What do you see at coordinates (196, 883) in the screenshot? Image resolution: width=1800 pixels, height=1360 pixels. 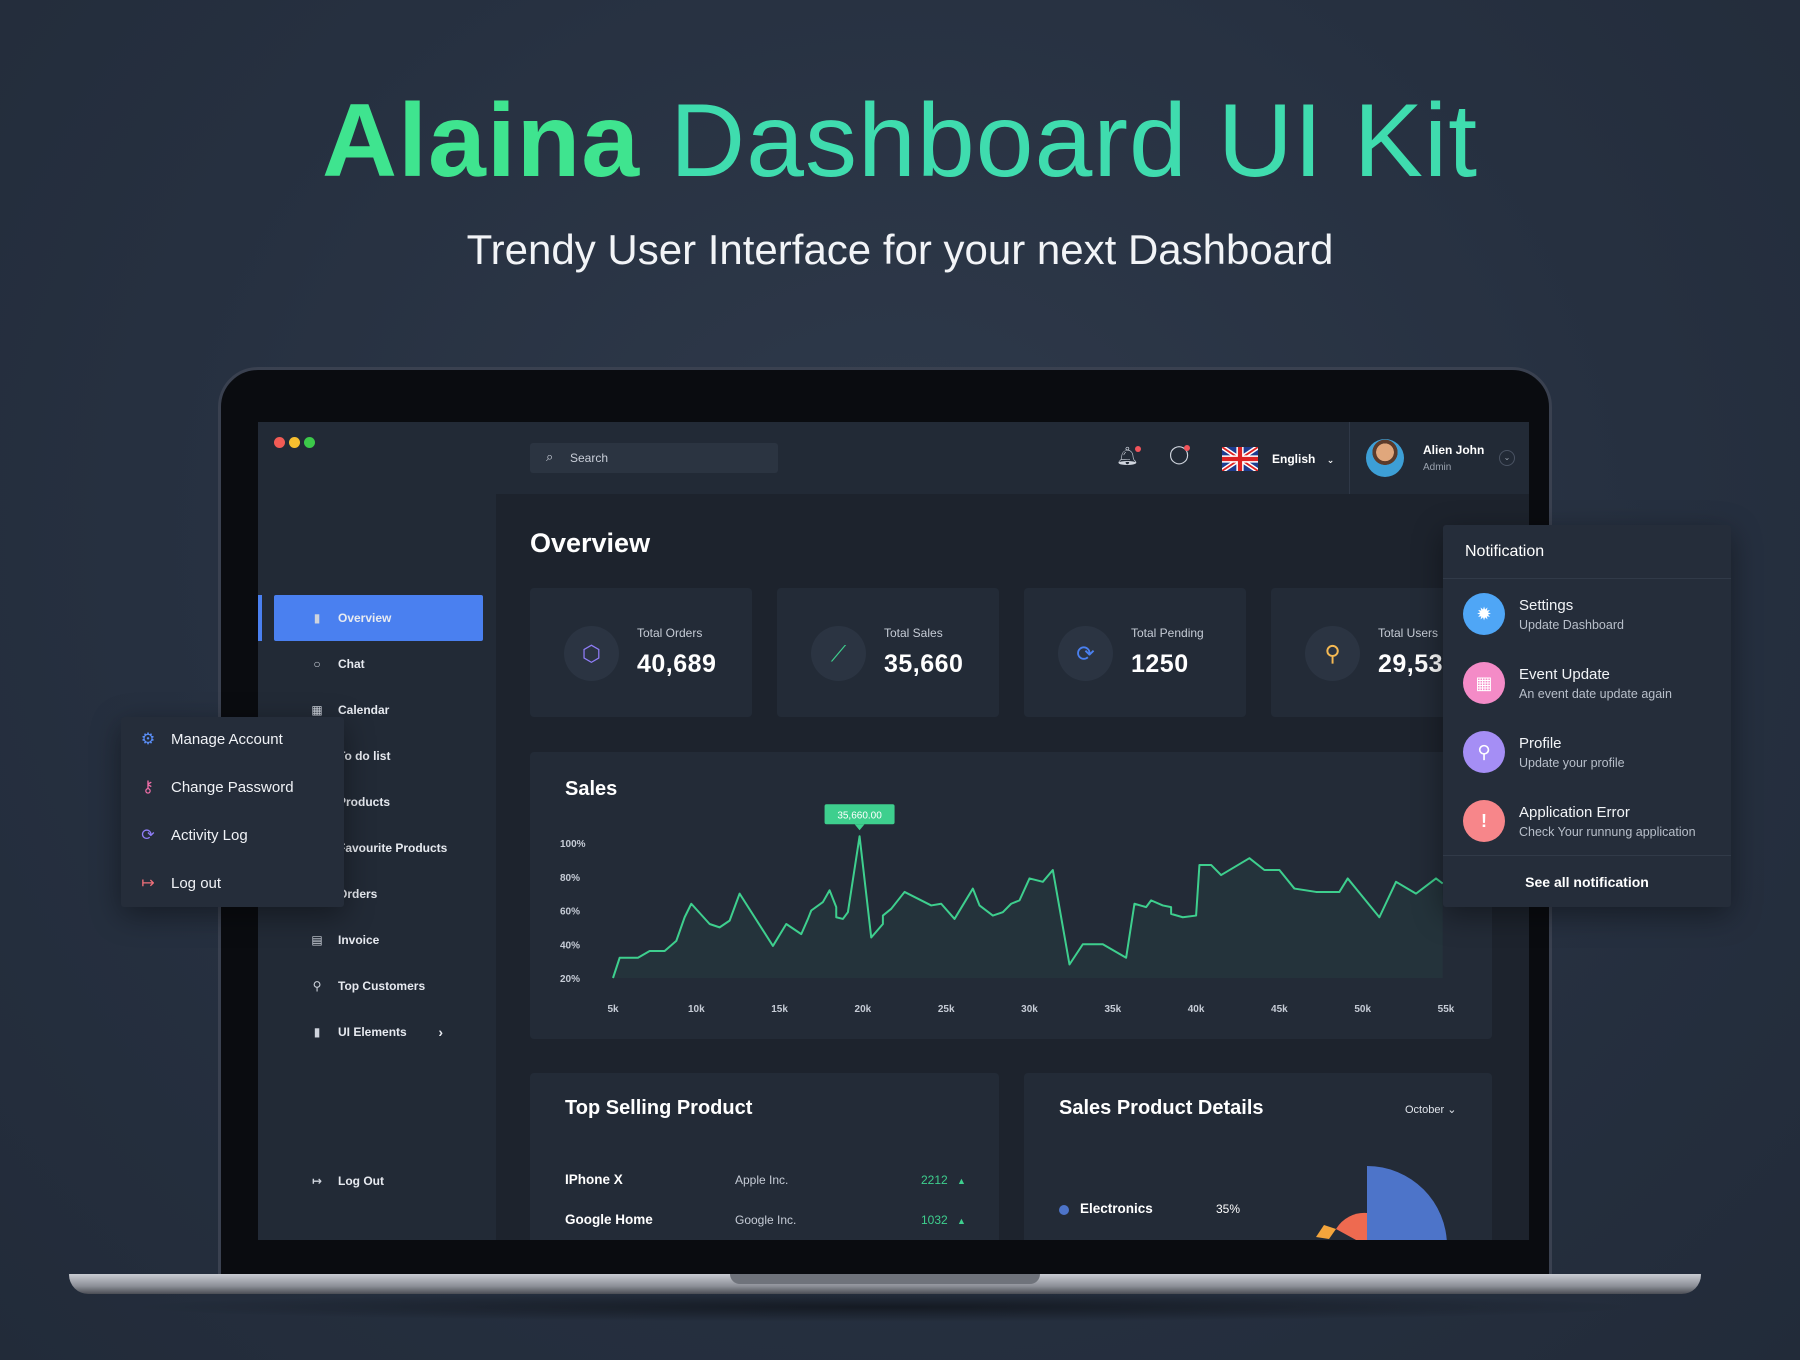 I see `account-menu-label: Log out` at bounding box center [196, 883].